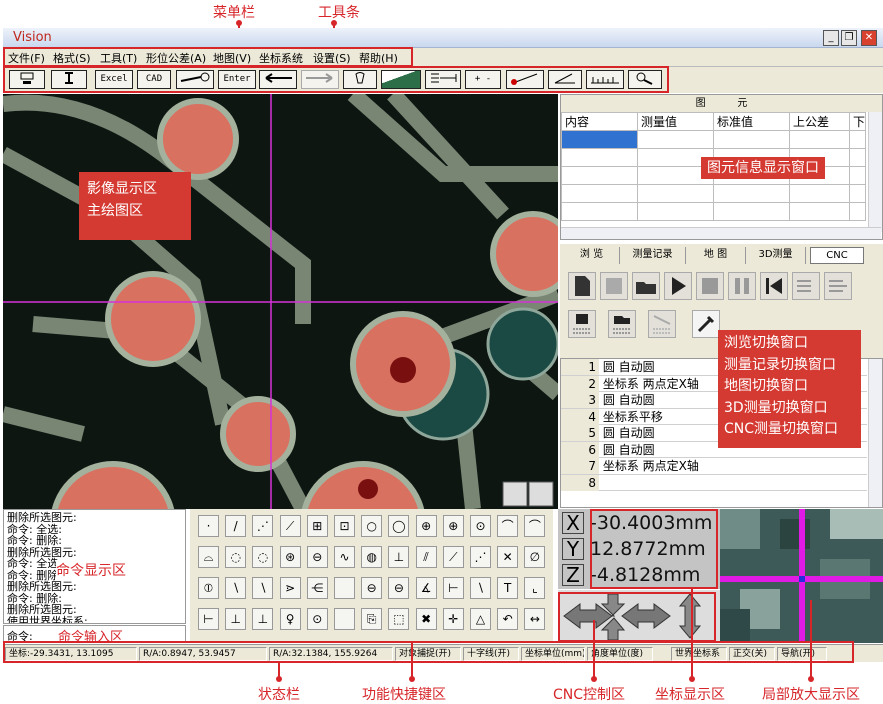 This screenshot has width=883, height=704. What do you see at coordinates (426, 619) in the screenshot?
I see `shortcut-circle-center-r4-icon: ✖` at bounding box center [426, 619].